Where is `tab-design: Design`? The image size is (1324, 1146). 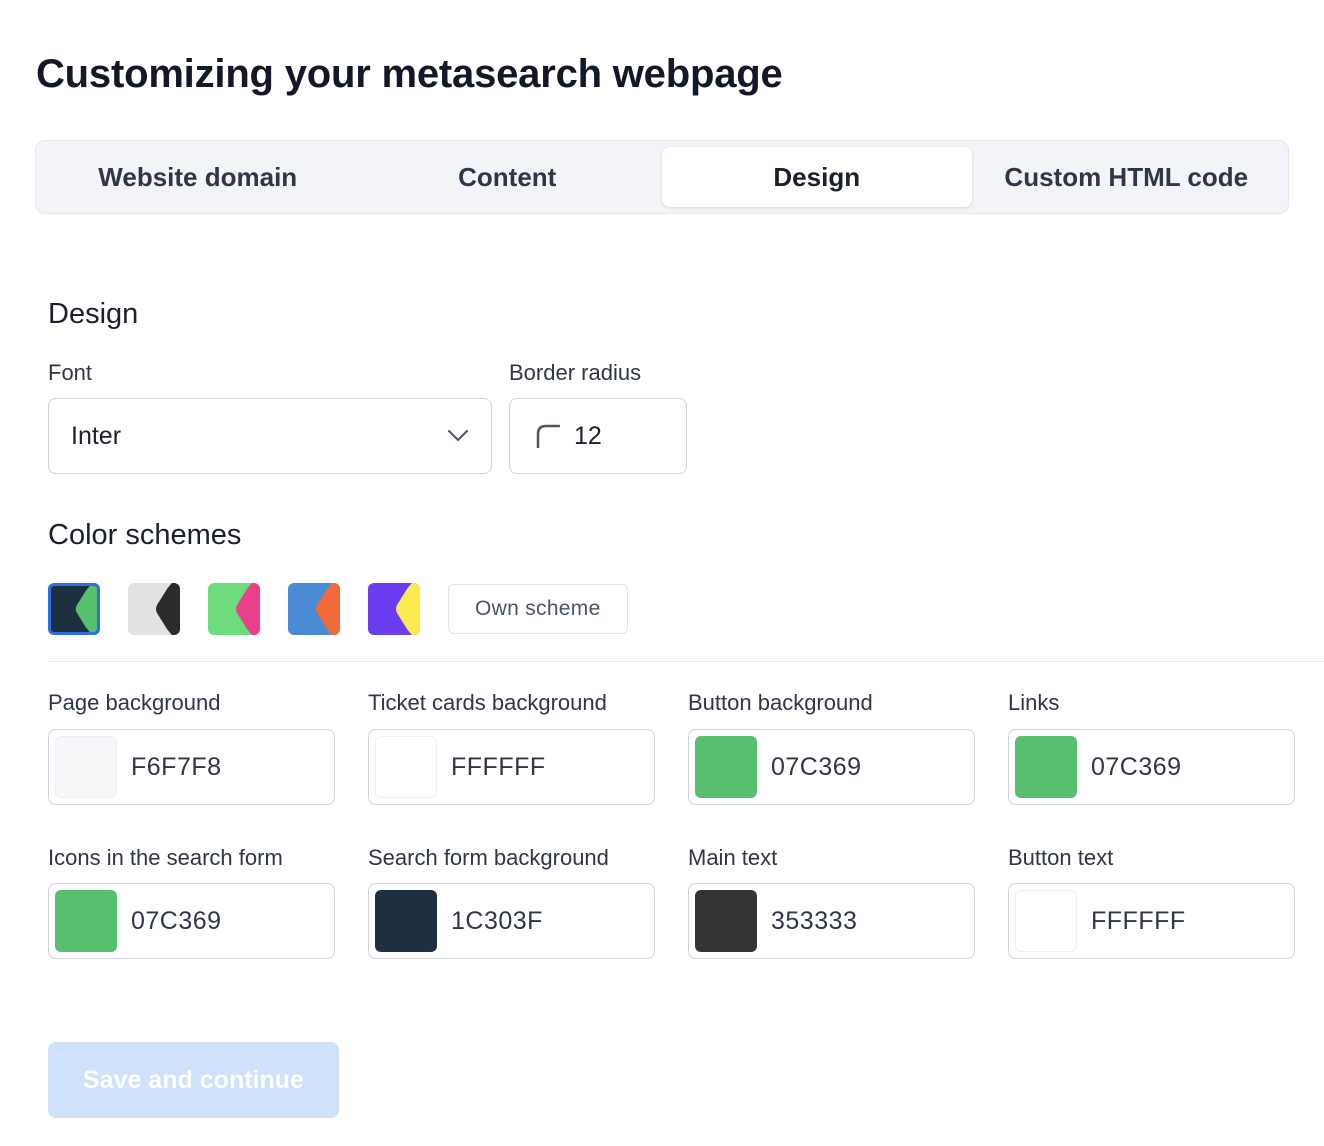
tab-design: Design is located at coordinates (817, 177).